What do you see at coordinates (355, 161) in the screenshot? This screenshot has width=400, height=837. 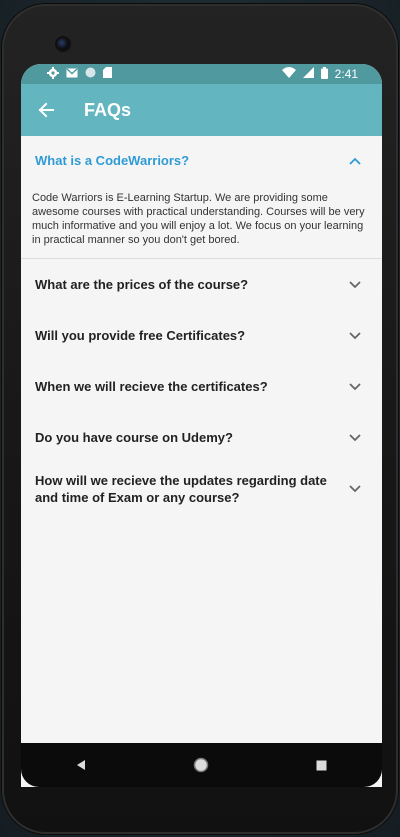 I see `chevron-up-icon` at bounding box center [355, 161].